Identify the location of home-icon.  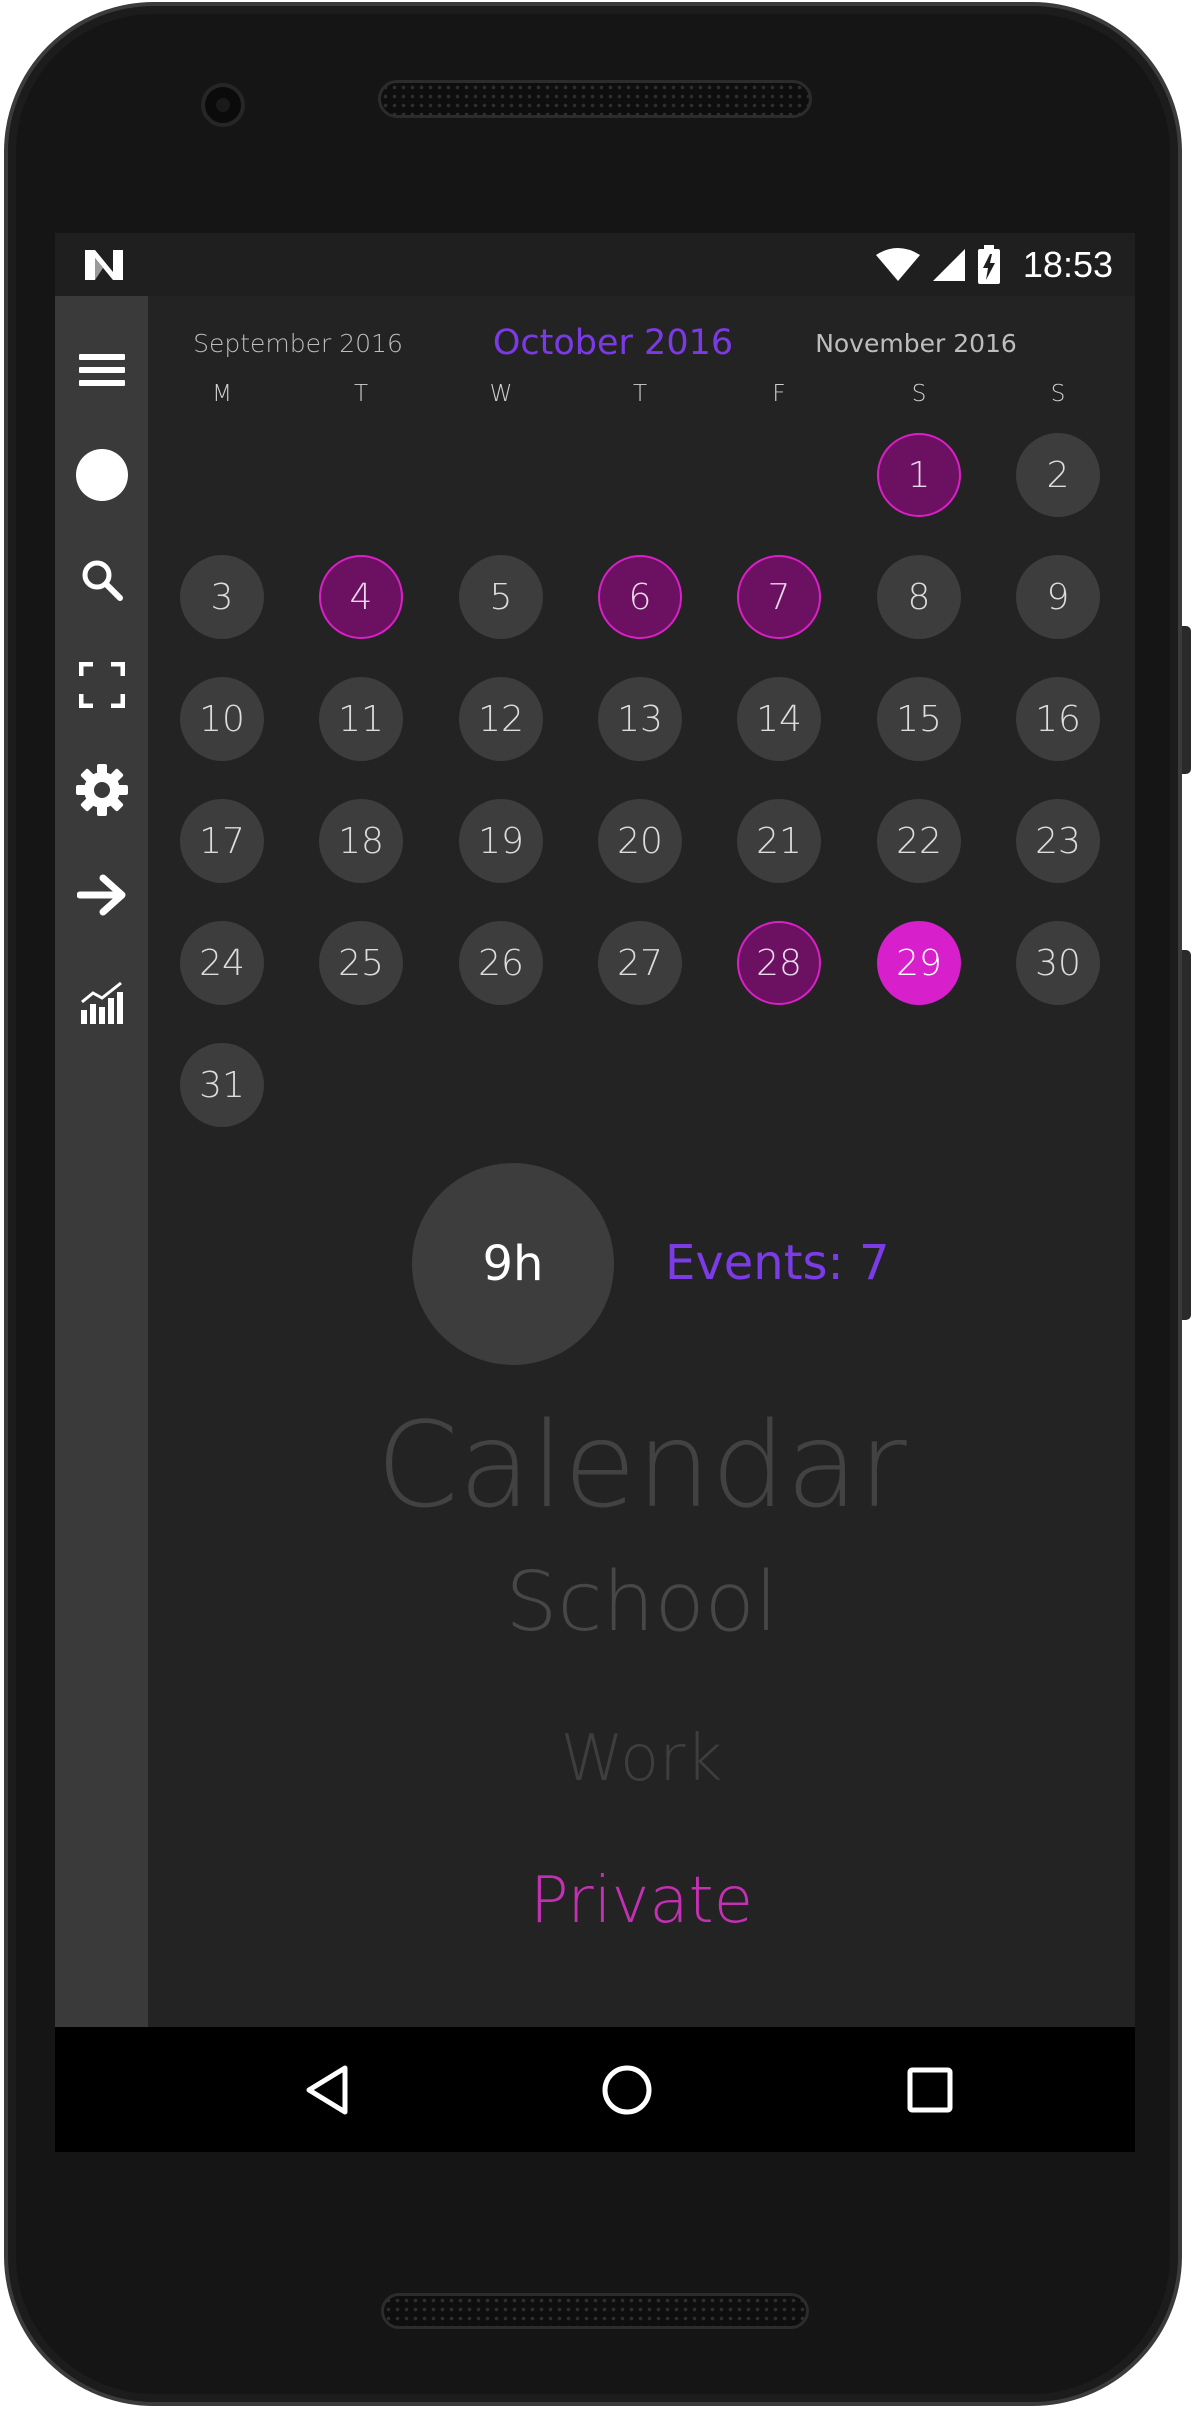
(627, 2090).